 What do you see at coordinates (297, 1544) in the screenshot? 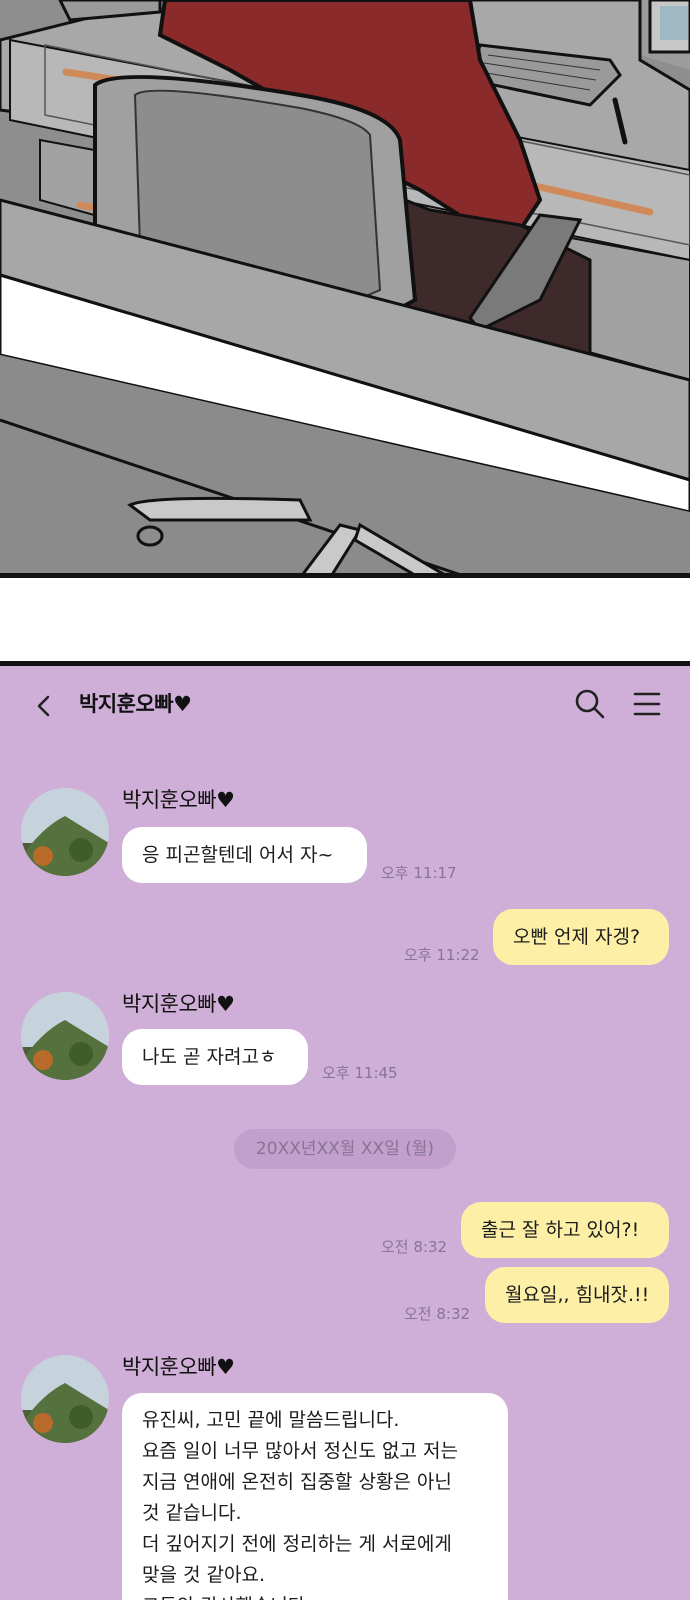
I see `message-line: 더 깊어지기 전에 정리하는 게 서로에게` at bounding box center [297, 1544].